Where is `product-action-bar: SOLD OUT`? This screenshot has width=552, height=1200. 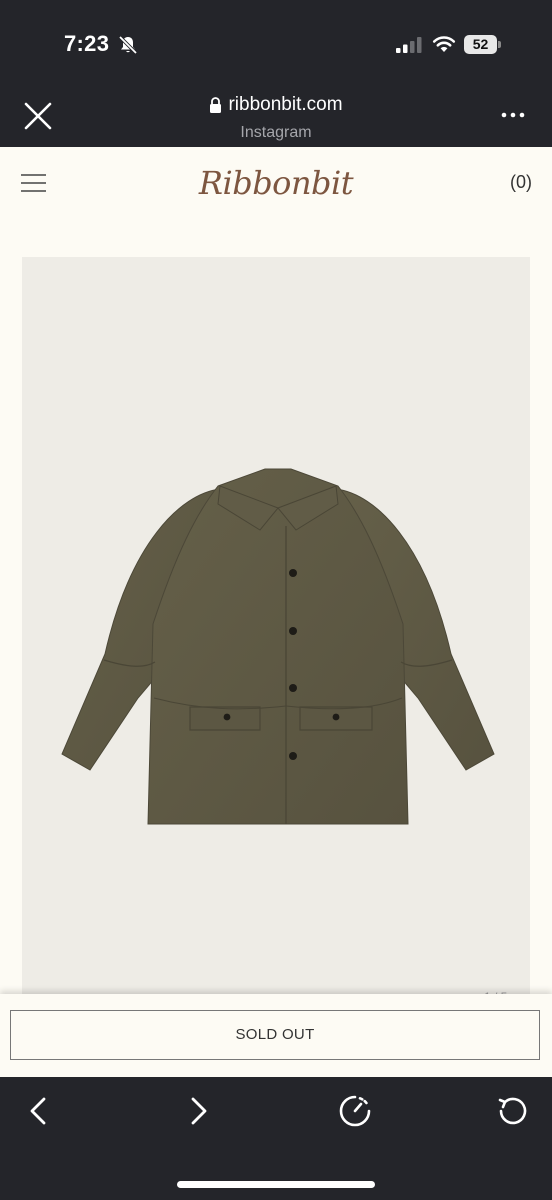 product-action-bar: SOLD OUT is located at coordinates (276, 1035).